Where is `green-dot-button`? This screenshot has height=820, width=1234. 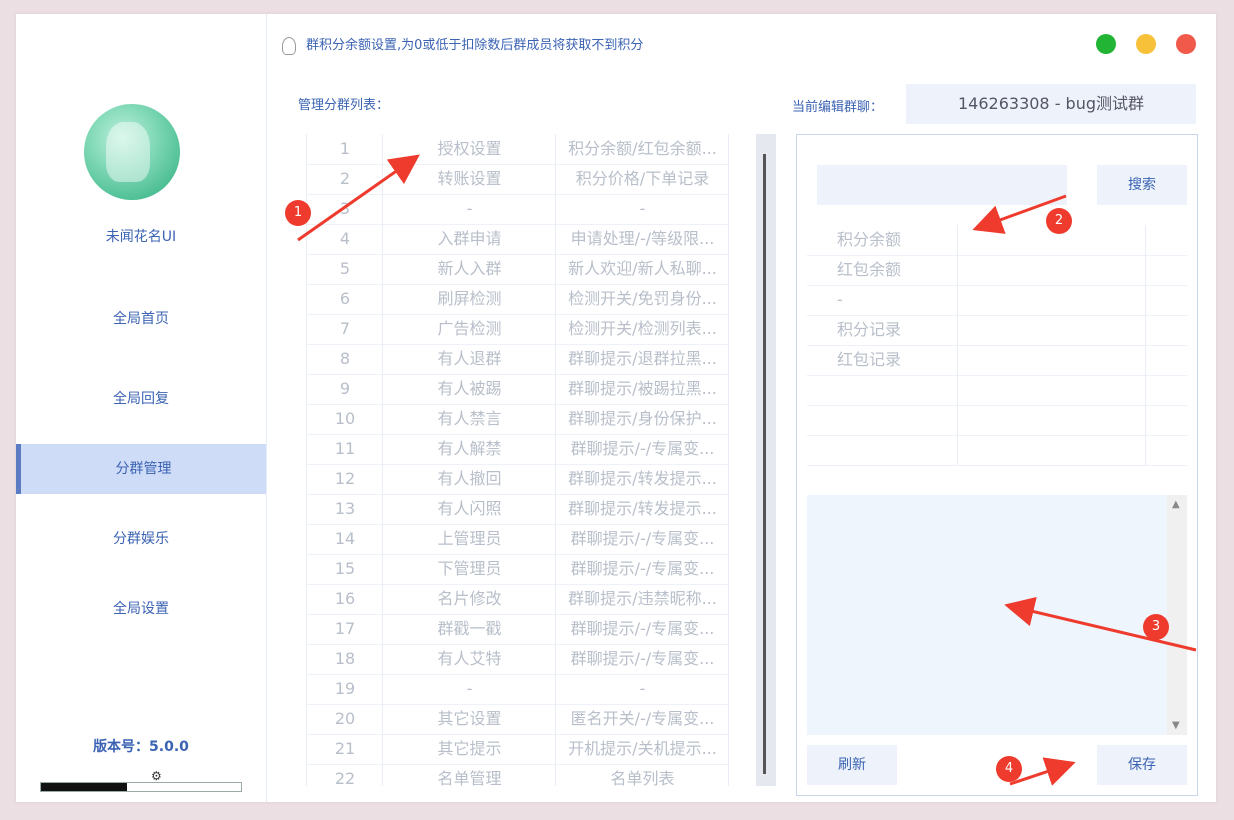
green-dot-button is located at coordinates (1106, 44).